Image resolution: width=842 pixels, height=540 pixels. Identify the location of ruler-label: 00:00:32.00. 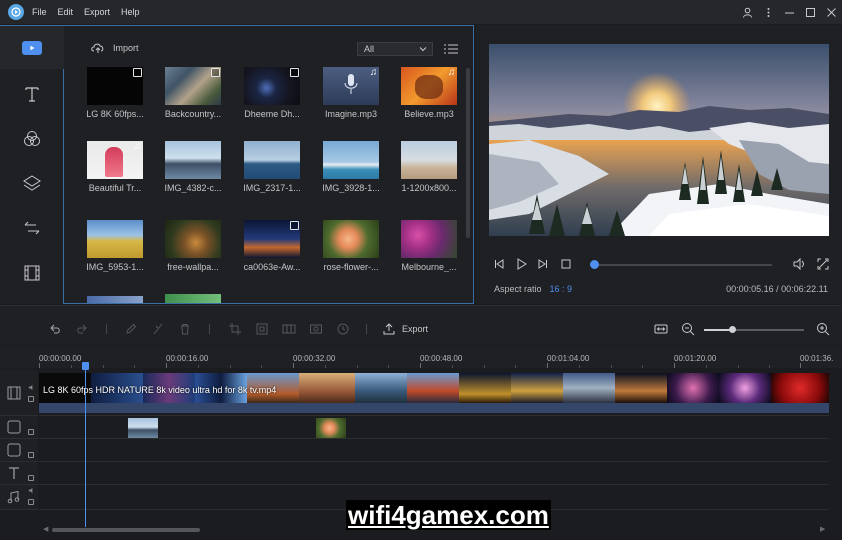
(314, 358).